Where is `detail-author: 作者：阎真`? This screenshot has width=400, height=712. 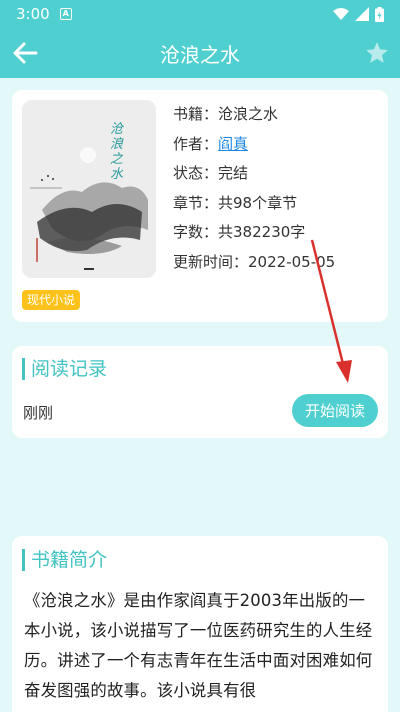
detail-author: 作者：阎真 is located at coordinates (254, 147).